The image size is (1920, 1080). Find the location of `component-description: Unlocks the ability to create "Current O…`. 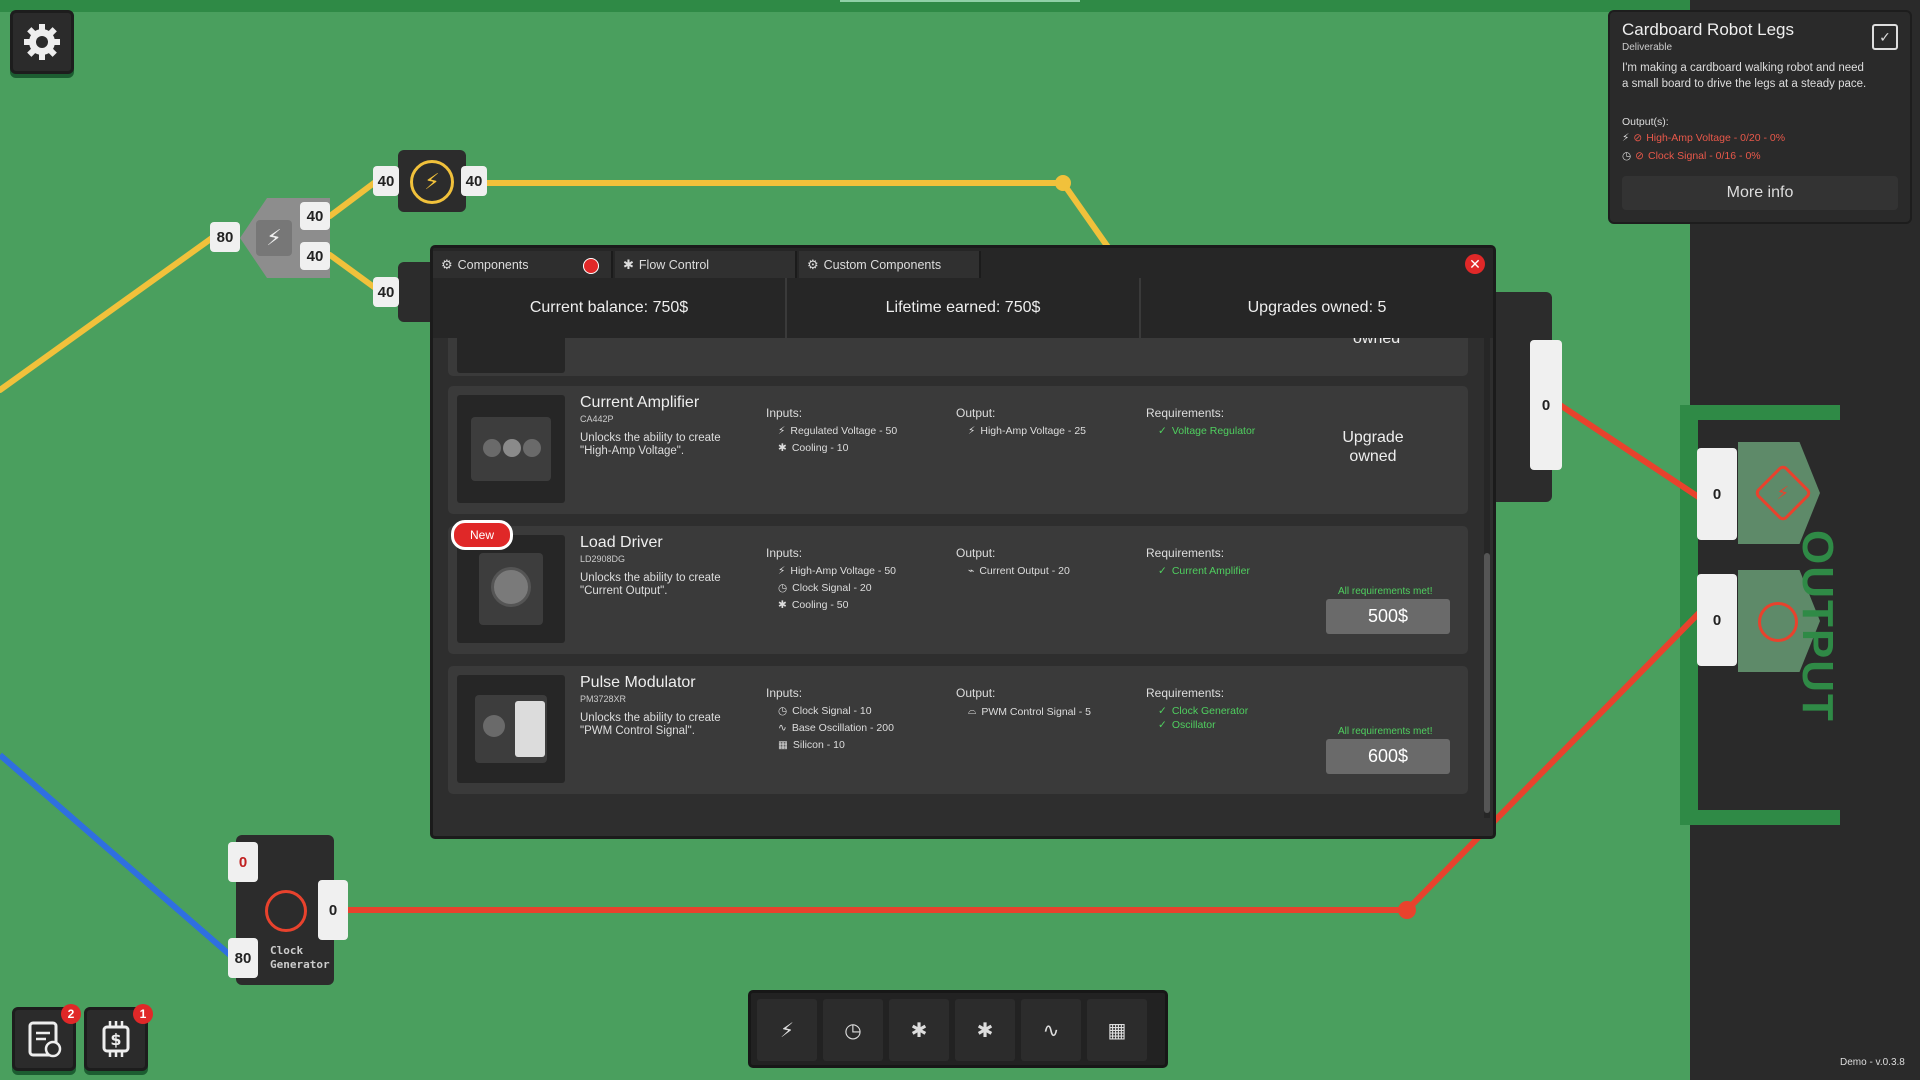

component-description: Unlocks the ability to create "Current O… is located at coordinates (650, 584).